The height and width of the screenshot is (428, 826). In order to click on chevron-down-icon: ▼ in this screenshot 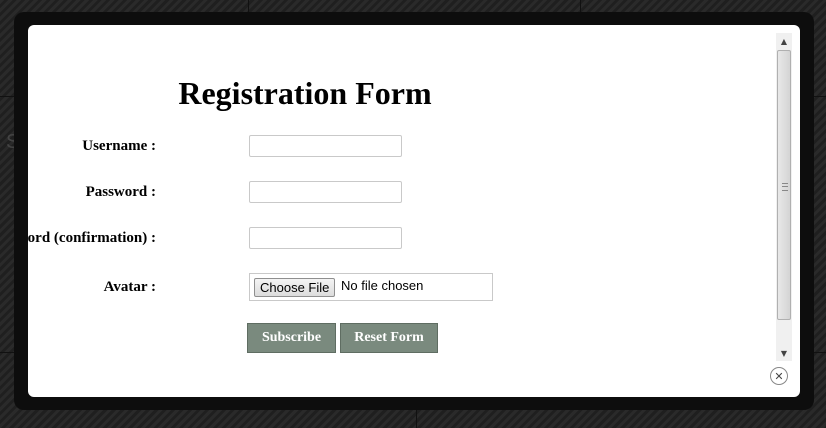, I will do `click(784, 353)`.